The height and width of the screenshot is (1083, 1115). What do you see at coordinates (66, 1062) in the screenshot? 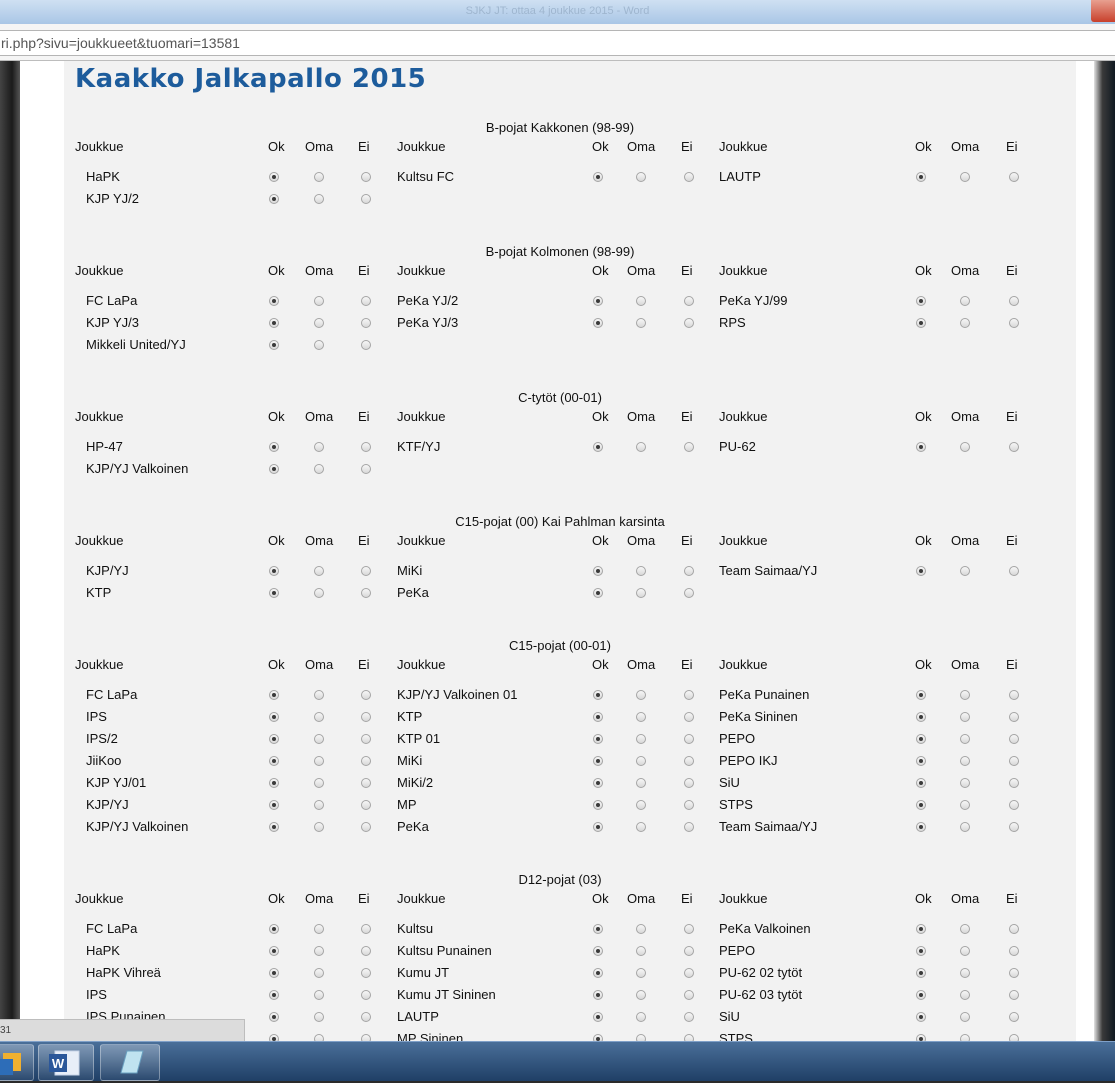
I see `word-icon: W` at bounding box center [66, 1062].